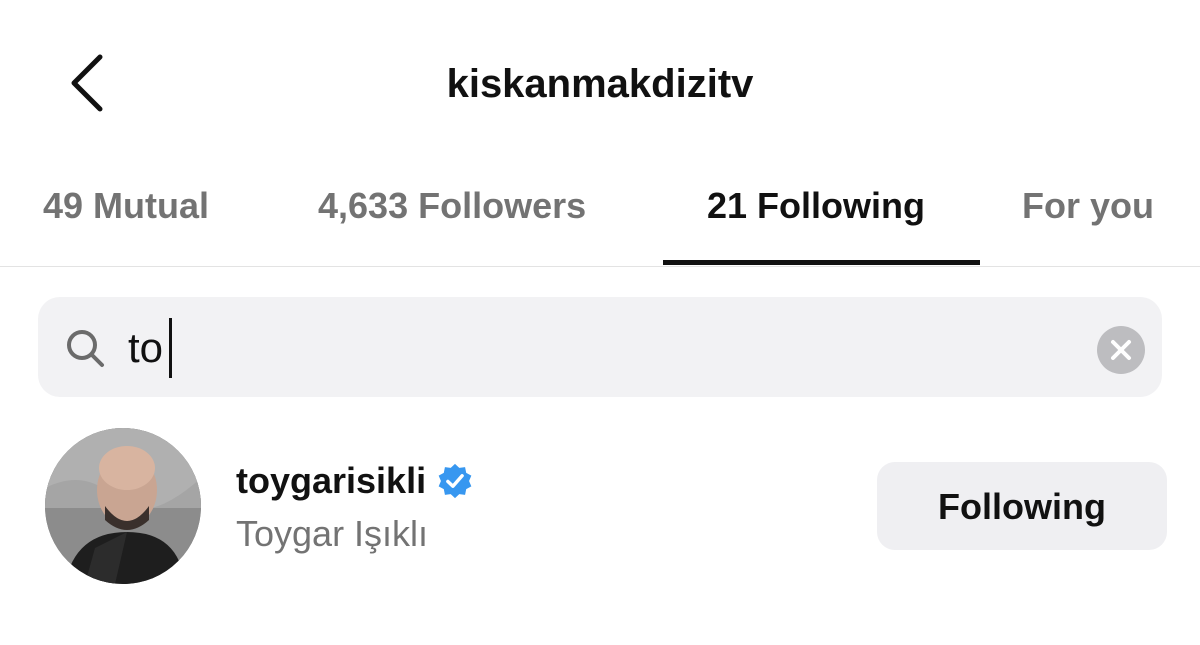  What do you see at coordinates (600, 84) in the screenshot?
I see `page-title: kiskanmakdizitv` at bounding box center [600, 84].